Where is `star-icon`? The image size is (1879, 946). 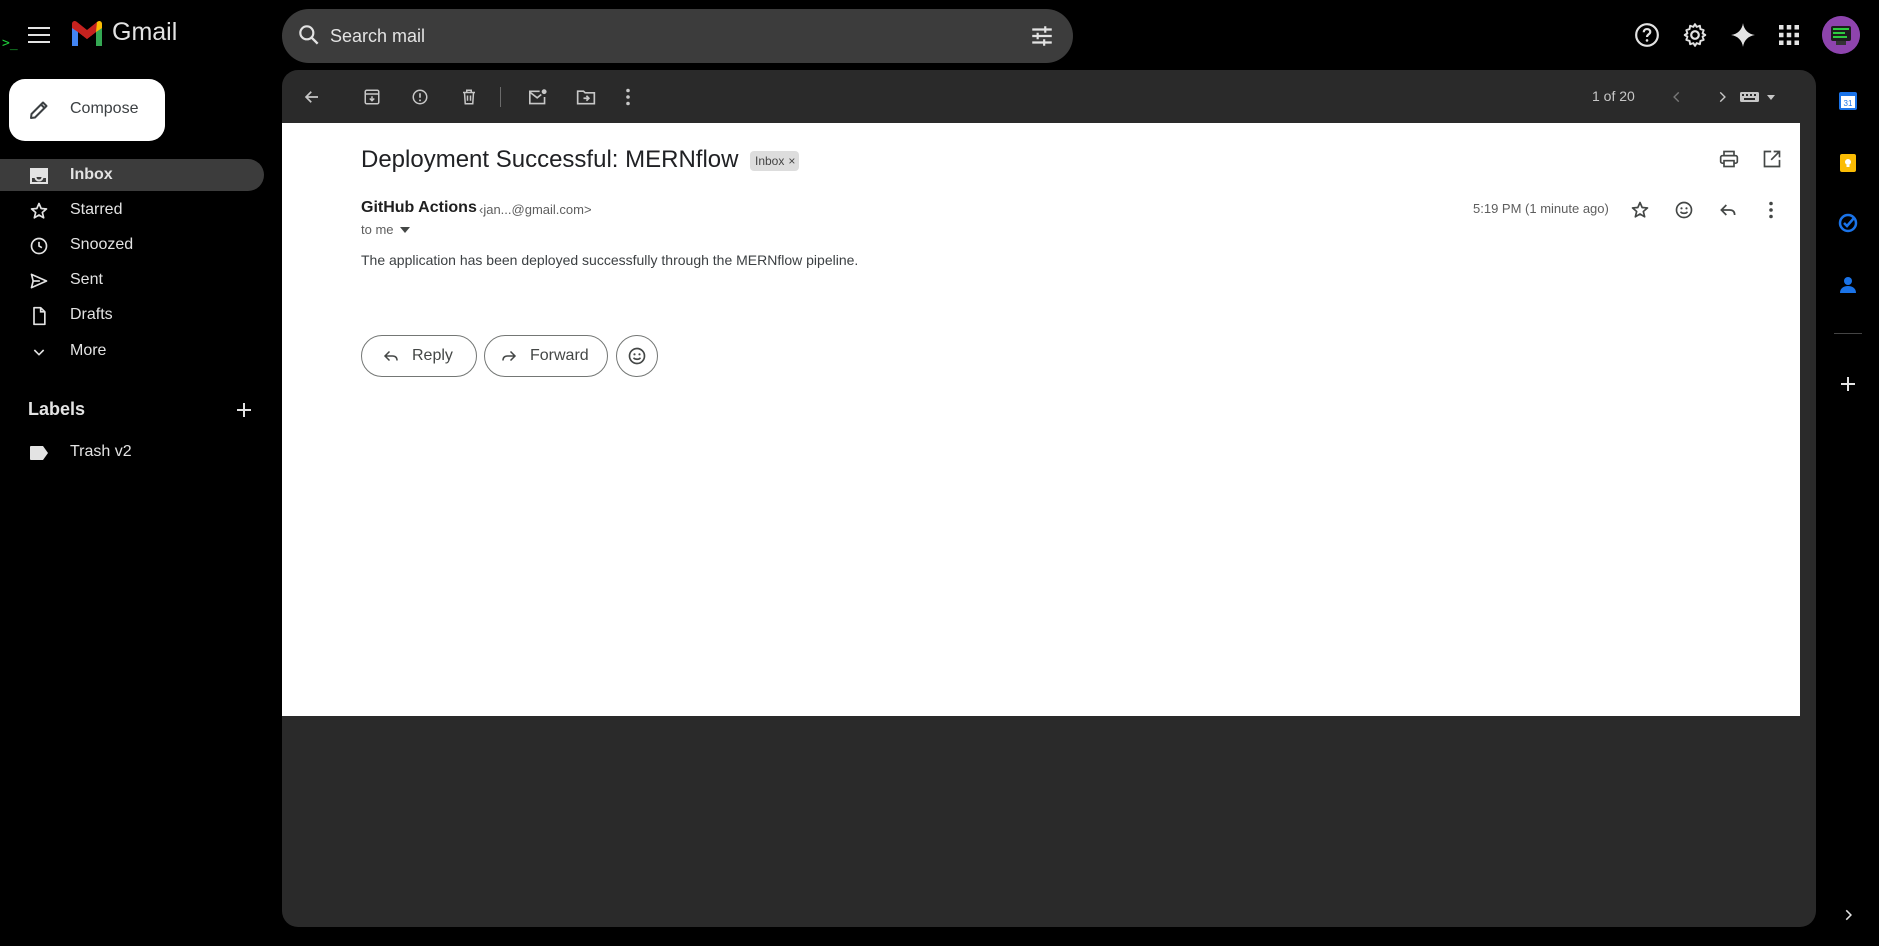
star-icon is located at coordinates (1640, 209).